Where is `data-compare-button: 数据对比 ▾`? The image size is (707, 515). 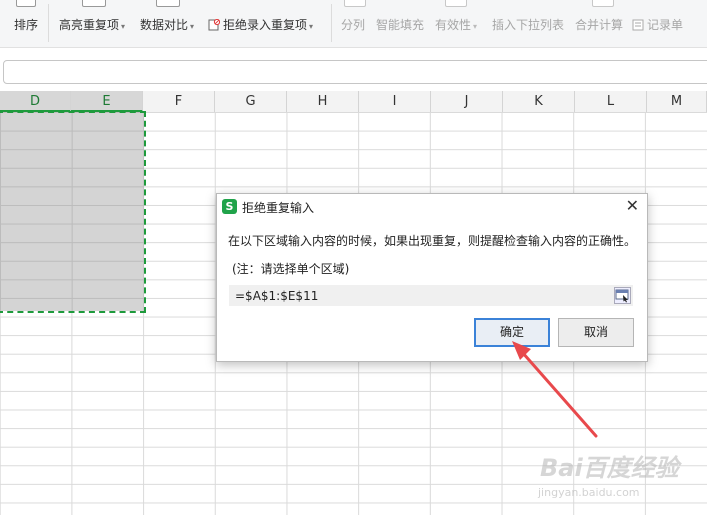 data-compare-button: 数据对比 ▾ is located at coordinates (167, 24).